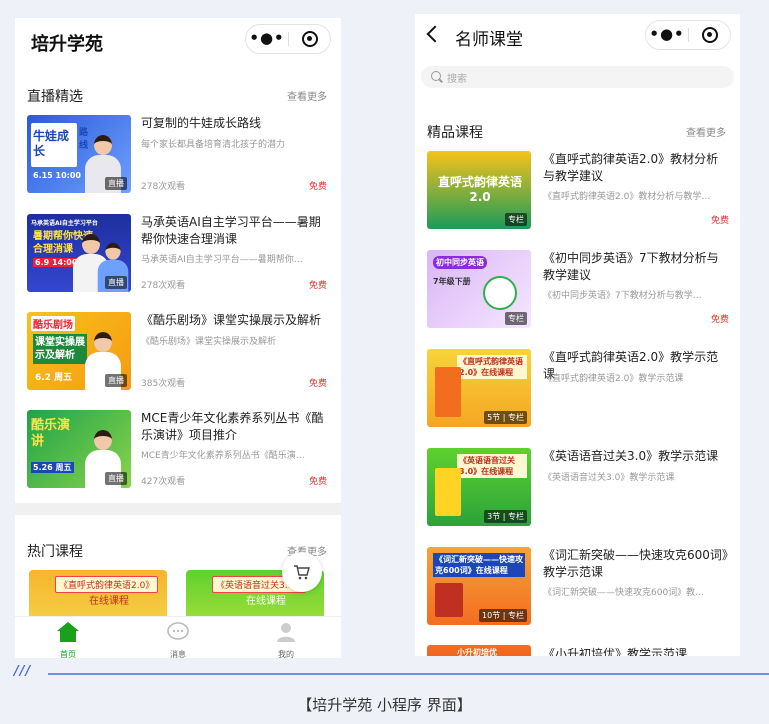 The width and height of the screenshot is (769, 724). I want to click on thumbnail-text: 初中同步英语, so click(460, 262).